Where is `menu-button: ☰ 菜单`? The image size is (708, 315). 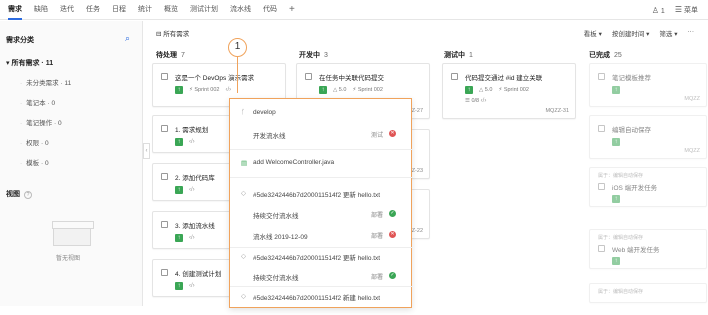 menu-button: ☰ 菜单 is located at coordinates (686, 10).